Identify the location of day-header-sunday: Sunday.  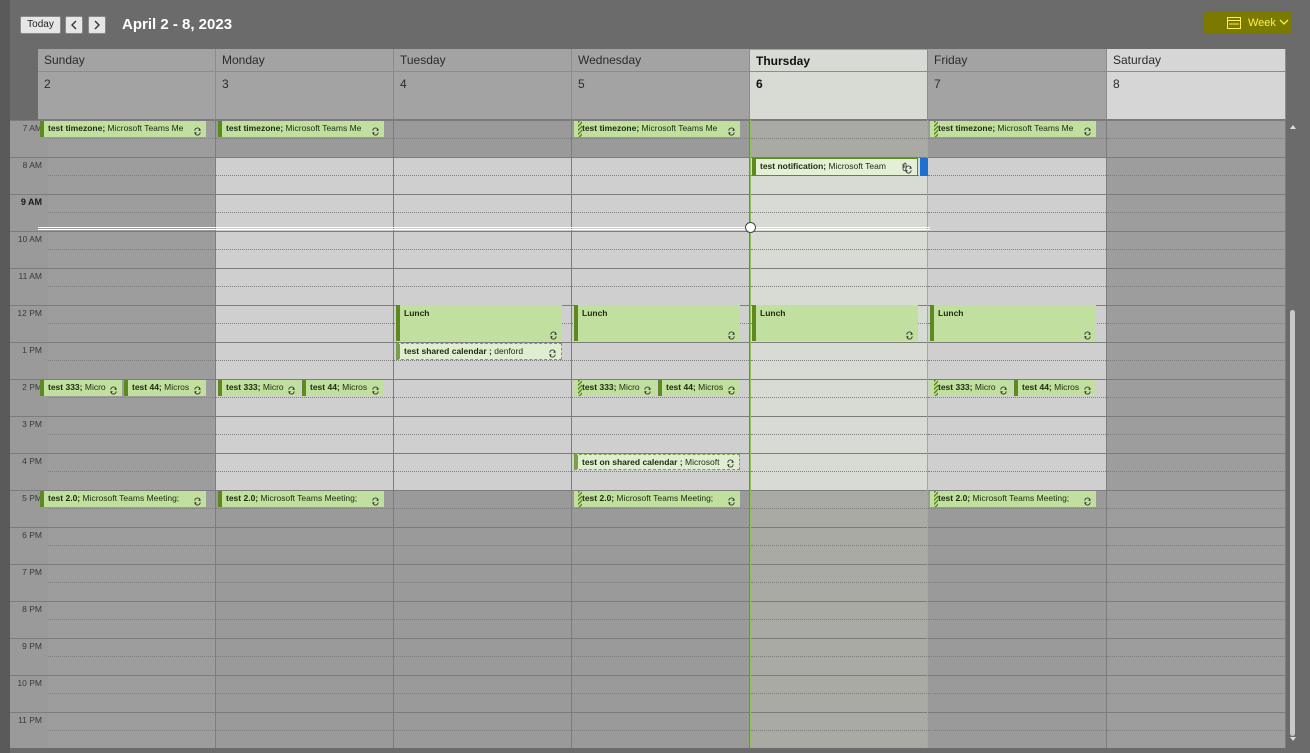
(127, 60).